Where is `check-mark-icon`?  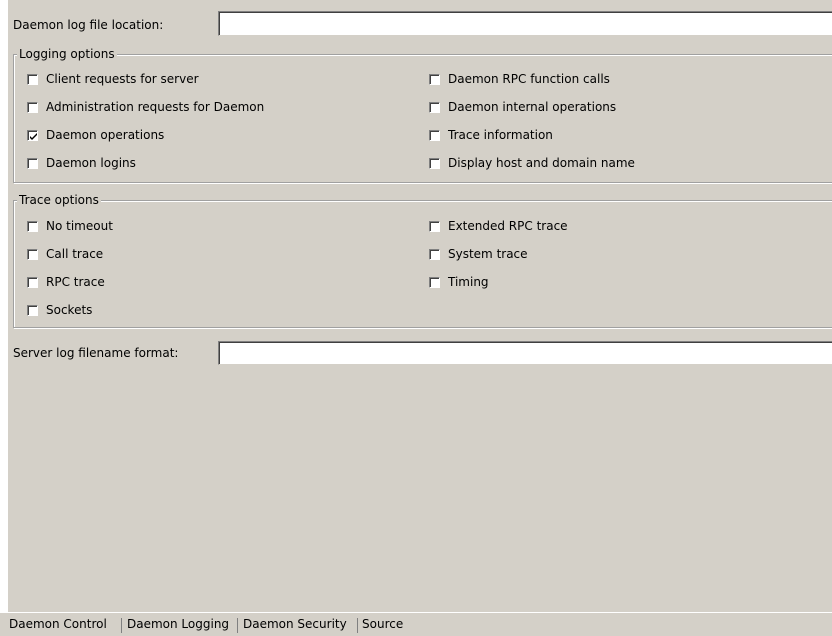
check-mark-icon is located at coordinates (33, 136).